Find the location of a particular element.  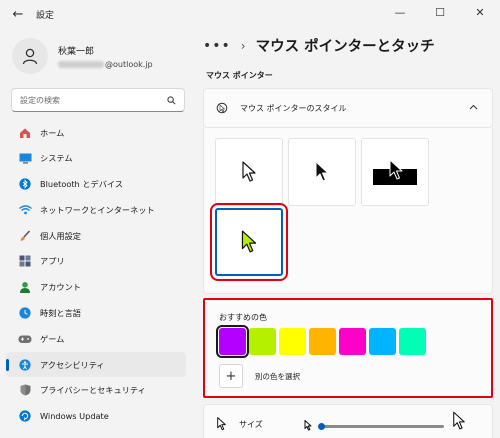

plus-icon: + is located at coordinates (231, 376).